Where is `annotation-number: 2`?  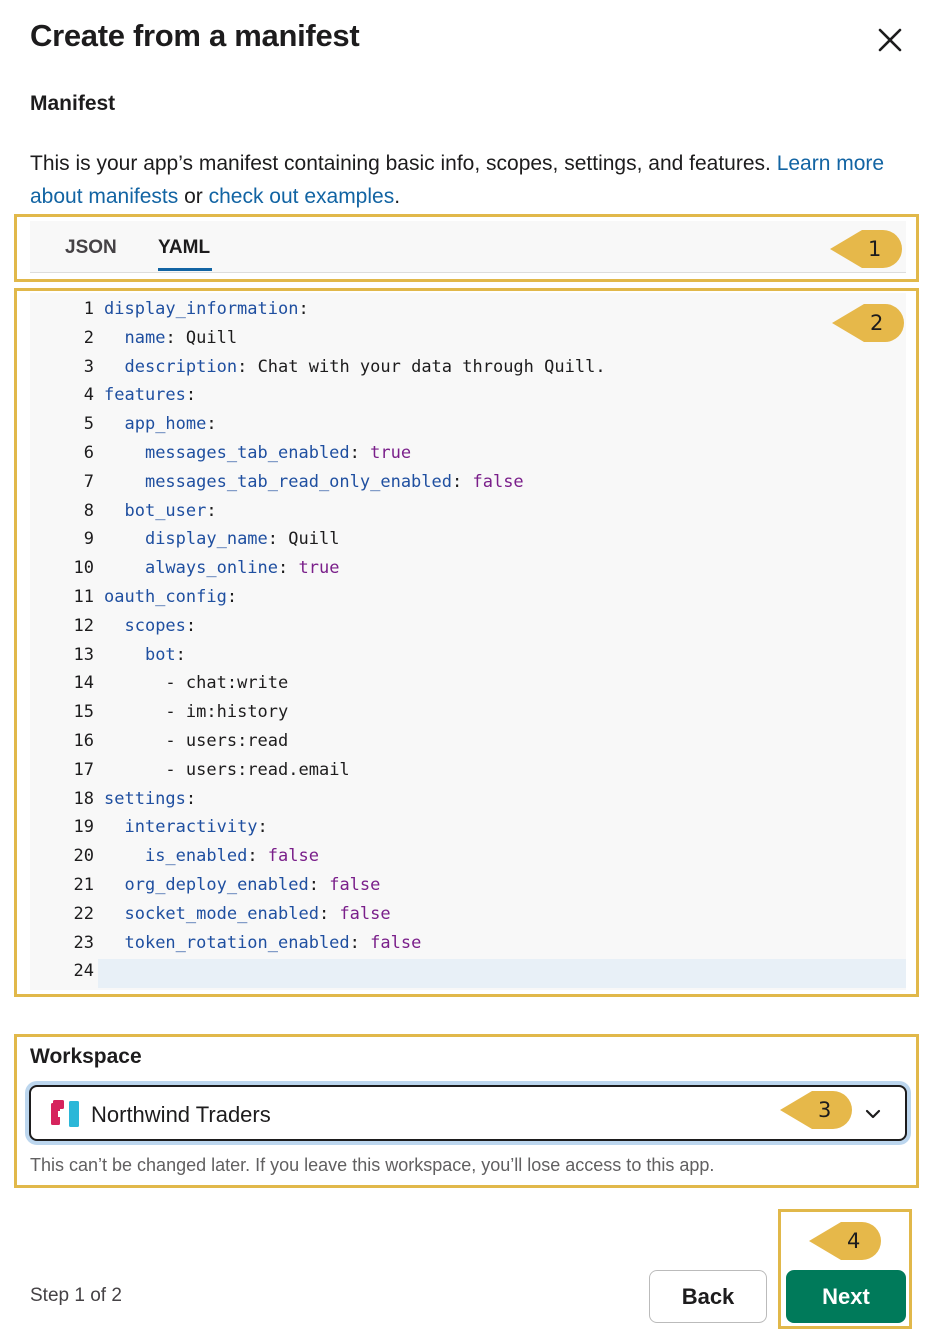
annotation-number: 2 is located at coordinates (877, 323).